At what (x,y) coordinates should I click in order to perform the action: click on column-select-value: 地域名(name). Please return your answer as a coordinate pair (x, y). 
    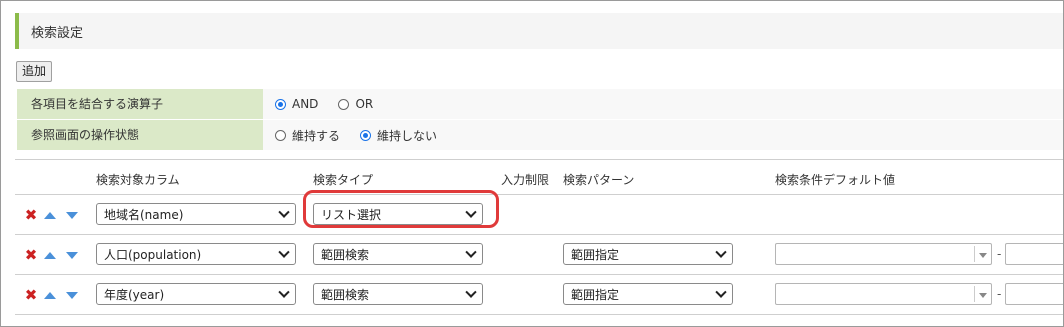
    Looking at the image, I should click on (144, 214).